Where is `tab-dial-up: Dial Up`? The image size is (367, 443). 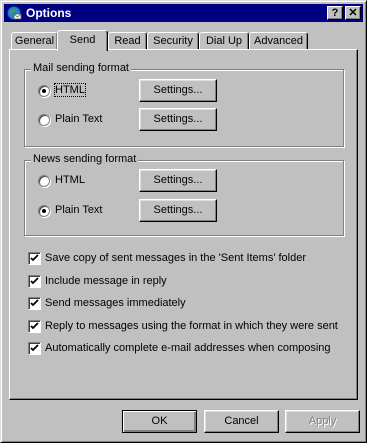
tab-dial-up: Dial Up is located at coordinates (224, 41).